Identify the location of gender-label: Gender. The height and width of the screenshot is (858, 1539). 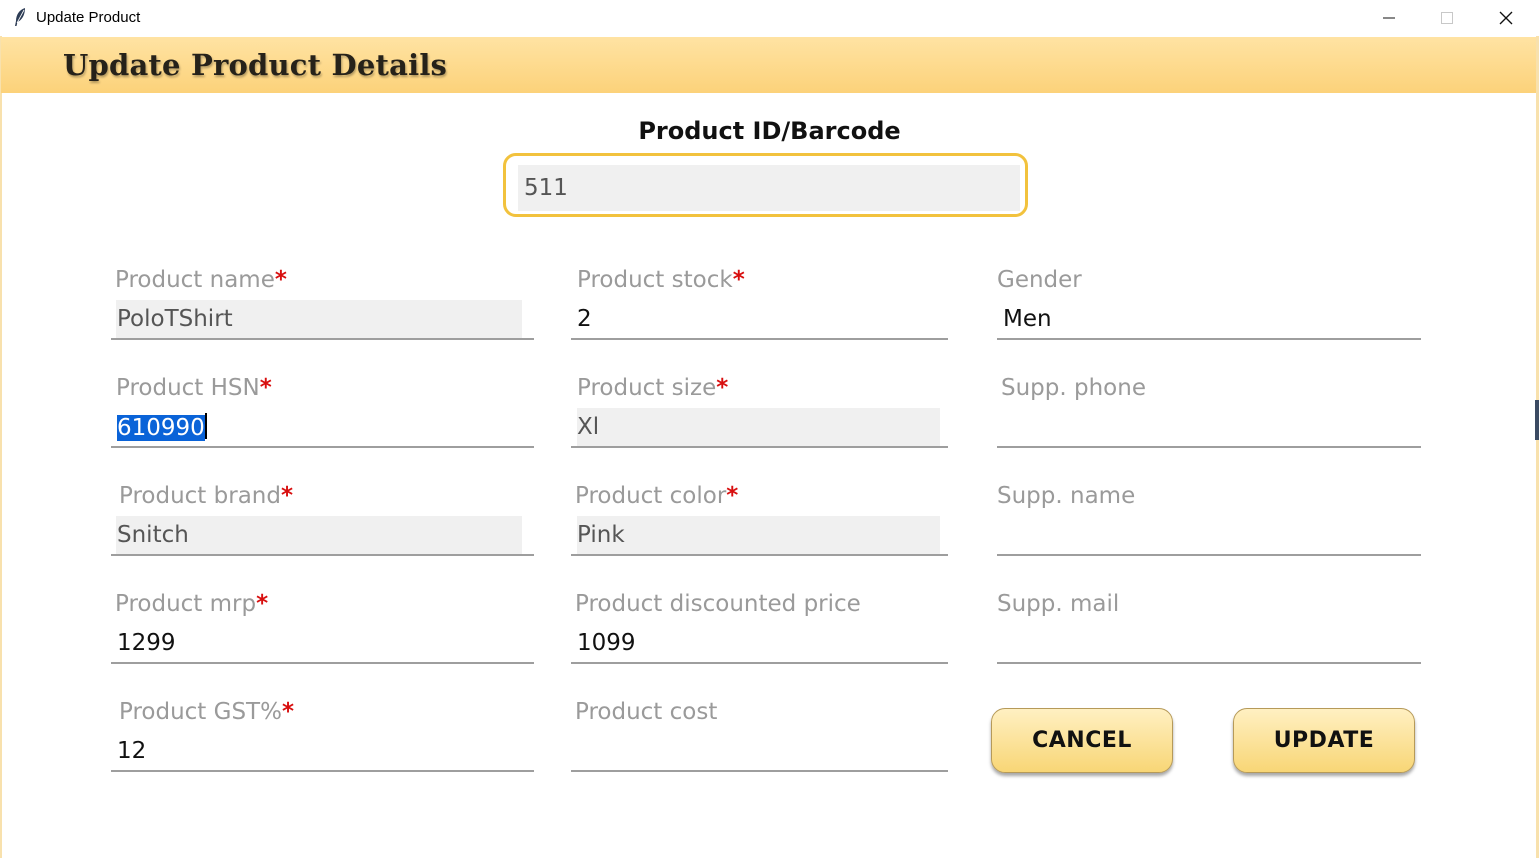
(1039, 280).